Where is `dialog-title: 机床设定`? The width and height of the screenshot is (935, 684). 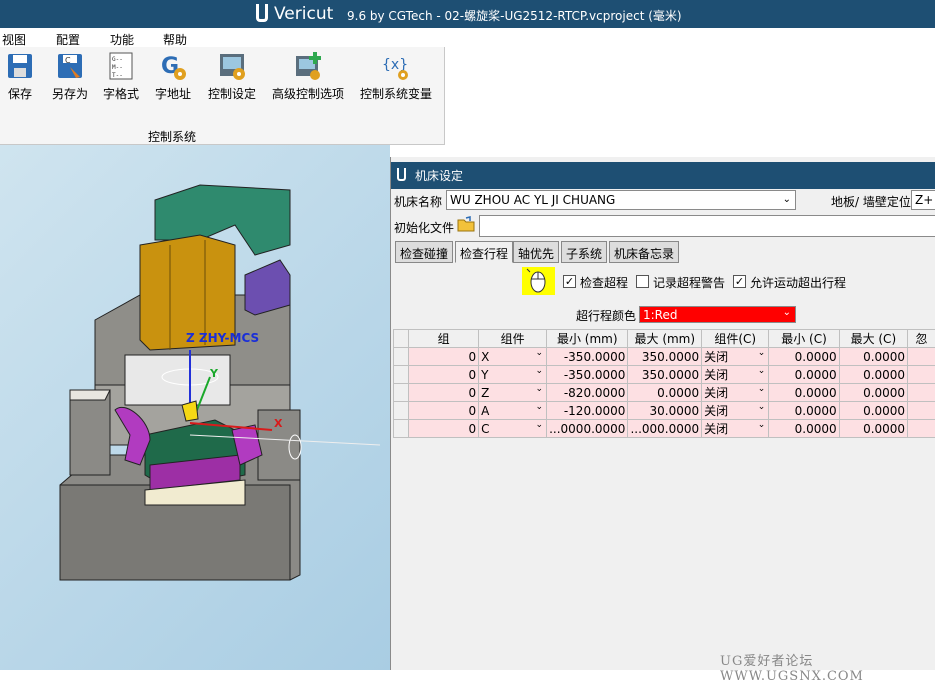 dialog-title: 机床设定 is located at coordinates (439, 175).